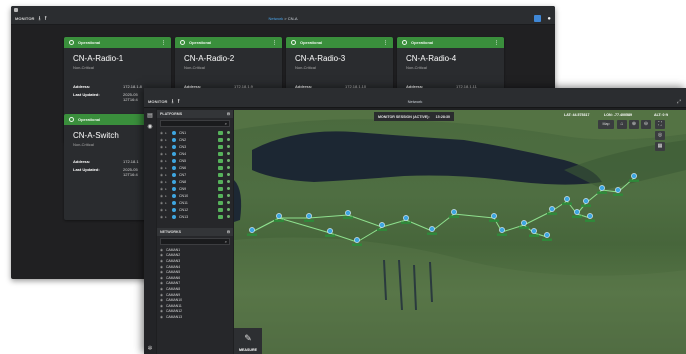 This screenshot has height=354, width=686. What do you see at coordinates (646, 124) in the screenshot?
I see `zoom-out-icon: ⊖` at bounding box center [646, 124].